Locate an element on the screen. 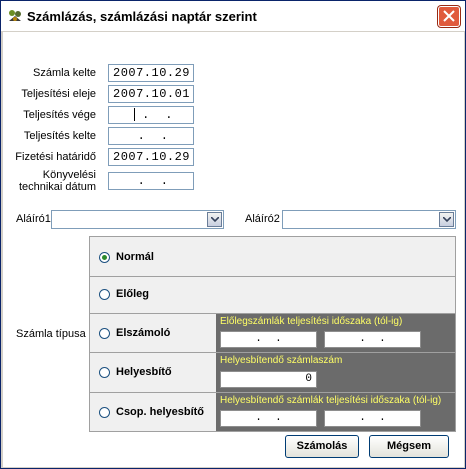 The width and height of the screenshot is (466, 469). alairo1-dropdown-button is located at coordinates (214, 219).